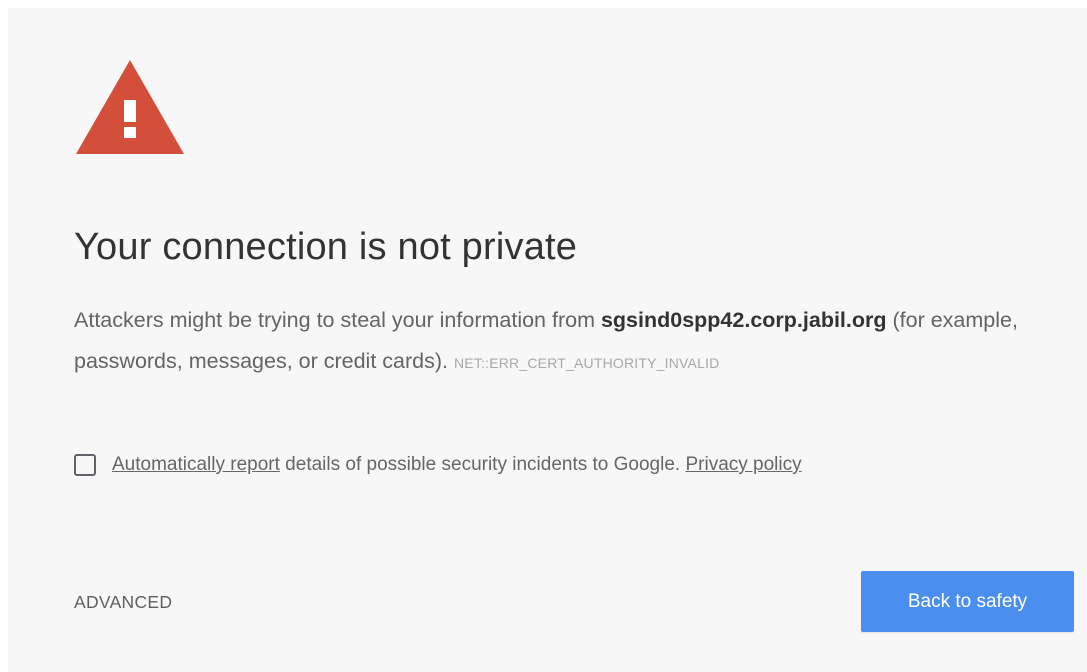 The width and height of the screenshot is (1087, 672). I want to click on automatically-report-link: Automatically report, so click(196, 464).